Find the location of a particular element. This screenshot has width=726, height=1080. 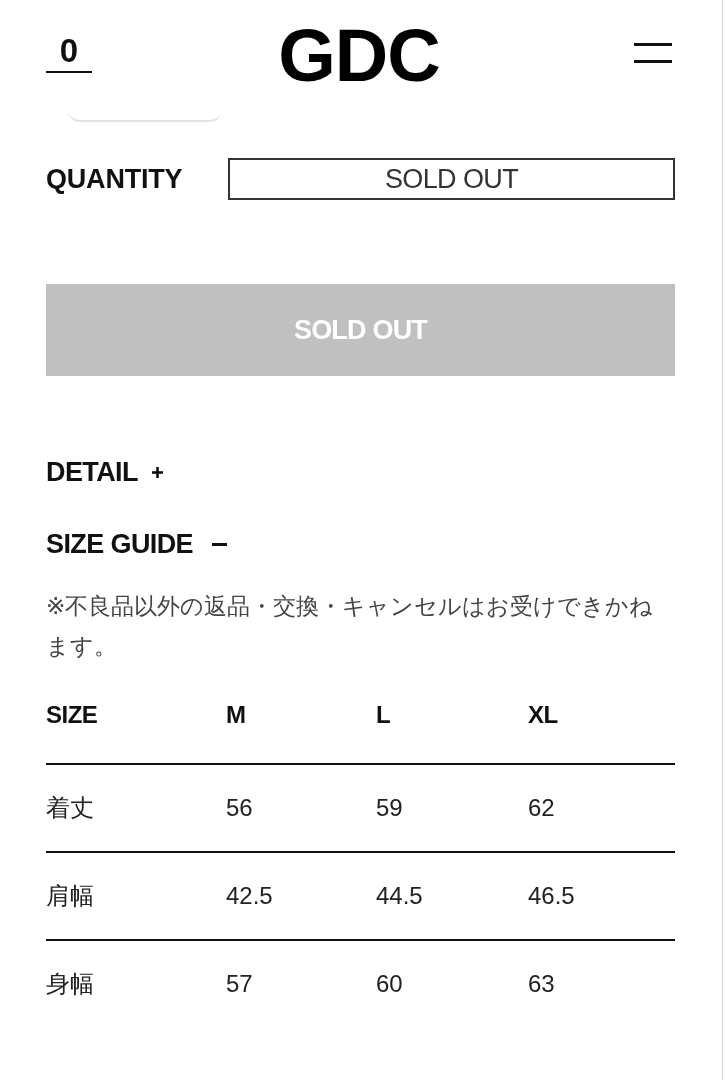

column-header: L is located at coordinates (384, 714).